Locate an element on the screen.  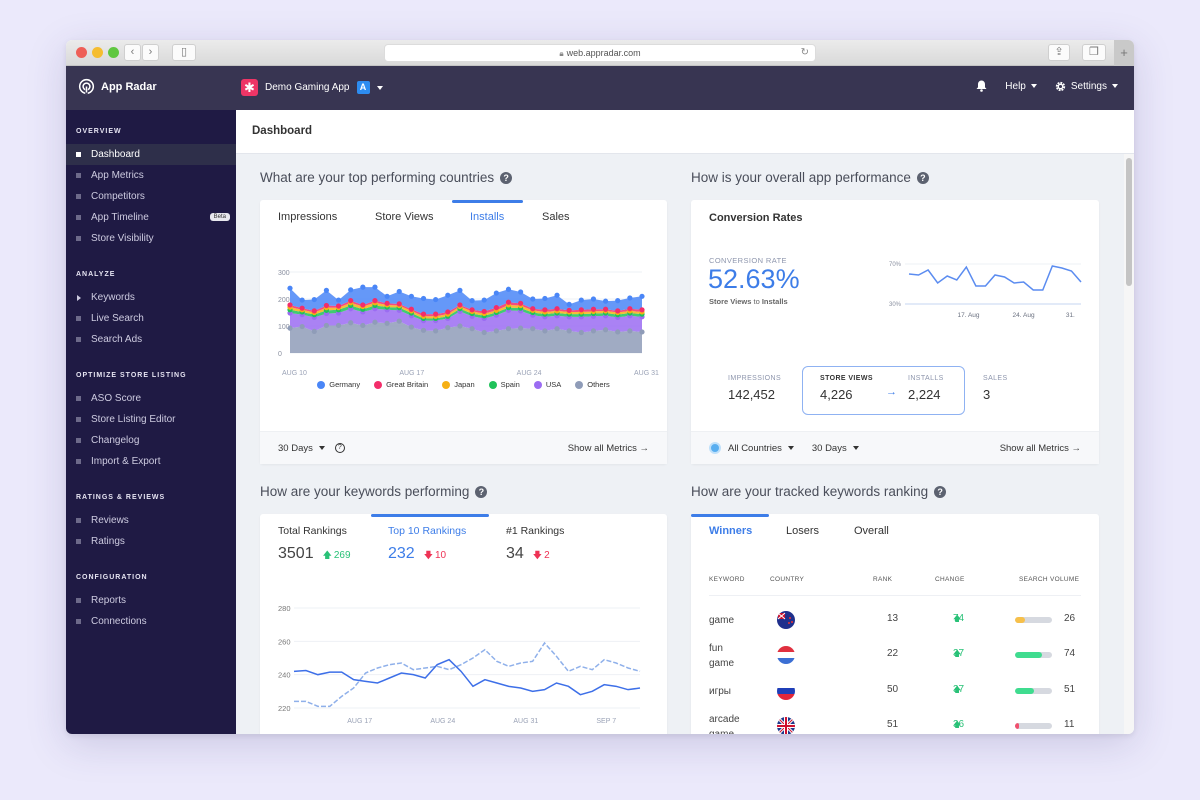
sidebar-item-app-metrics: App Metrics is located at coordinates (151, 175).